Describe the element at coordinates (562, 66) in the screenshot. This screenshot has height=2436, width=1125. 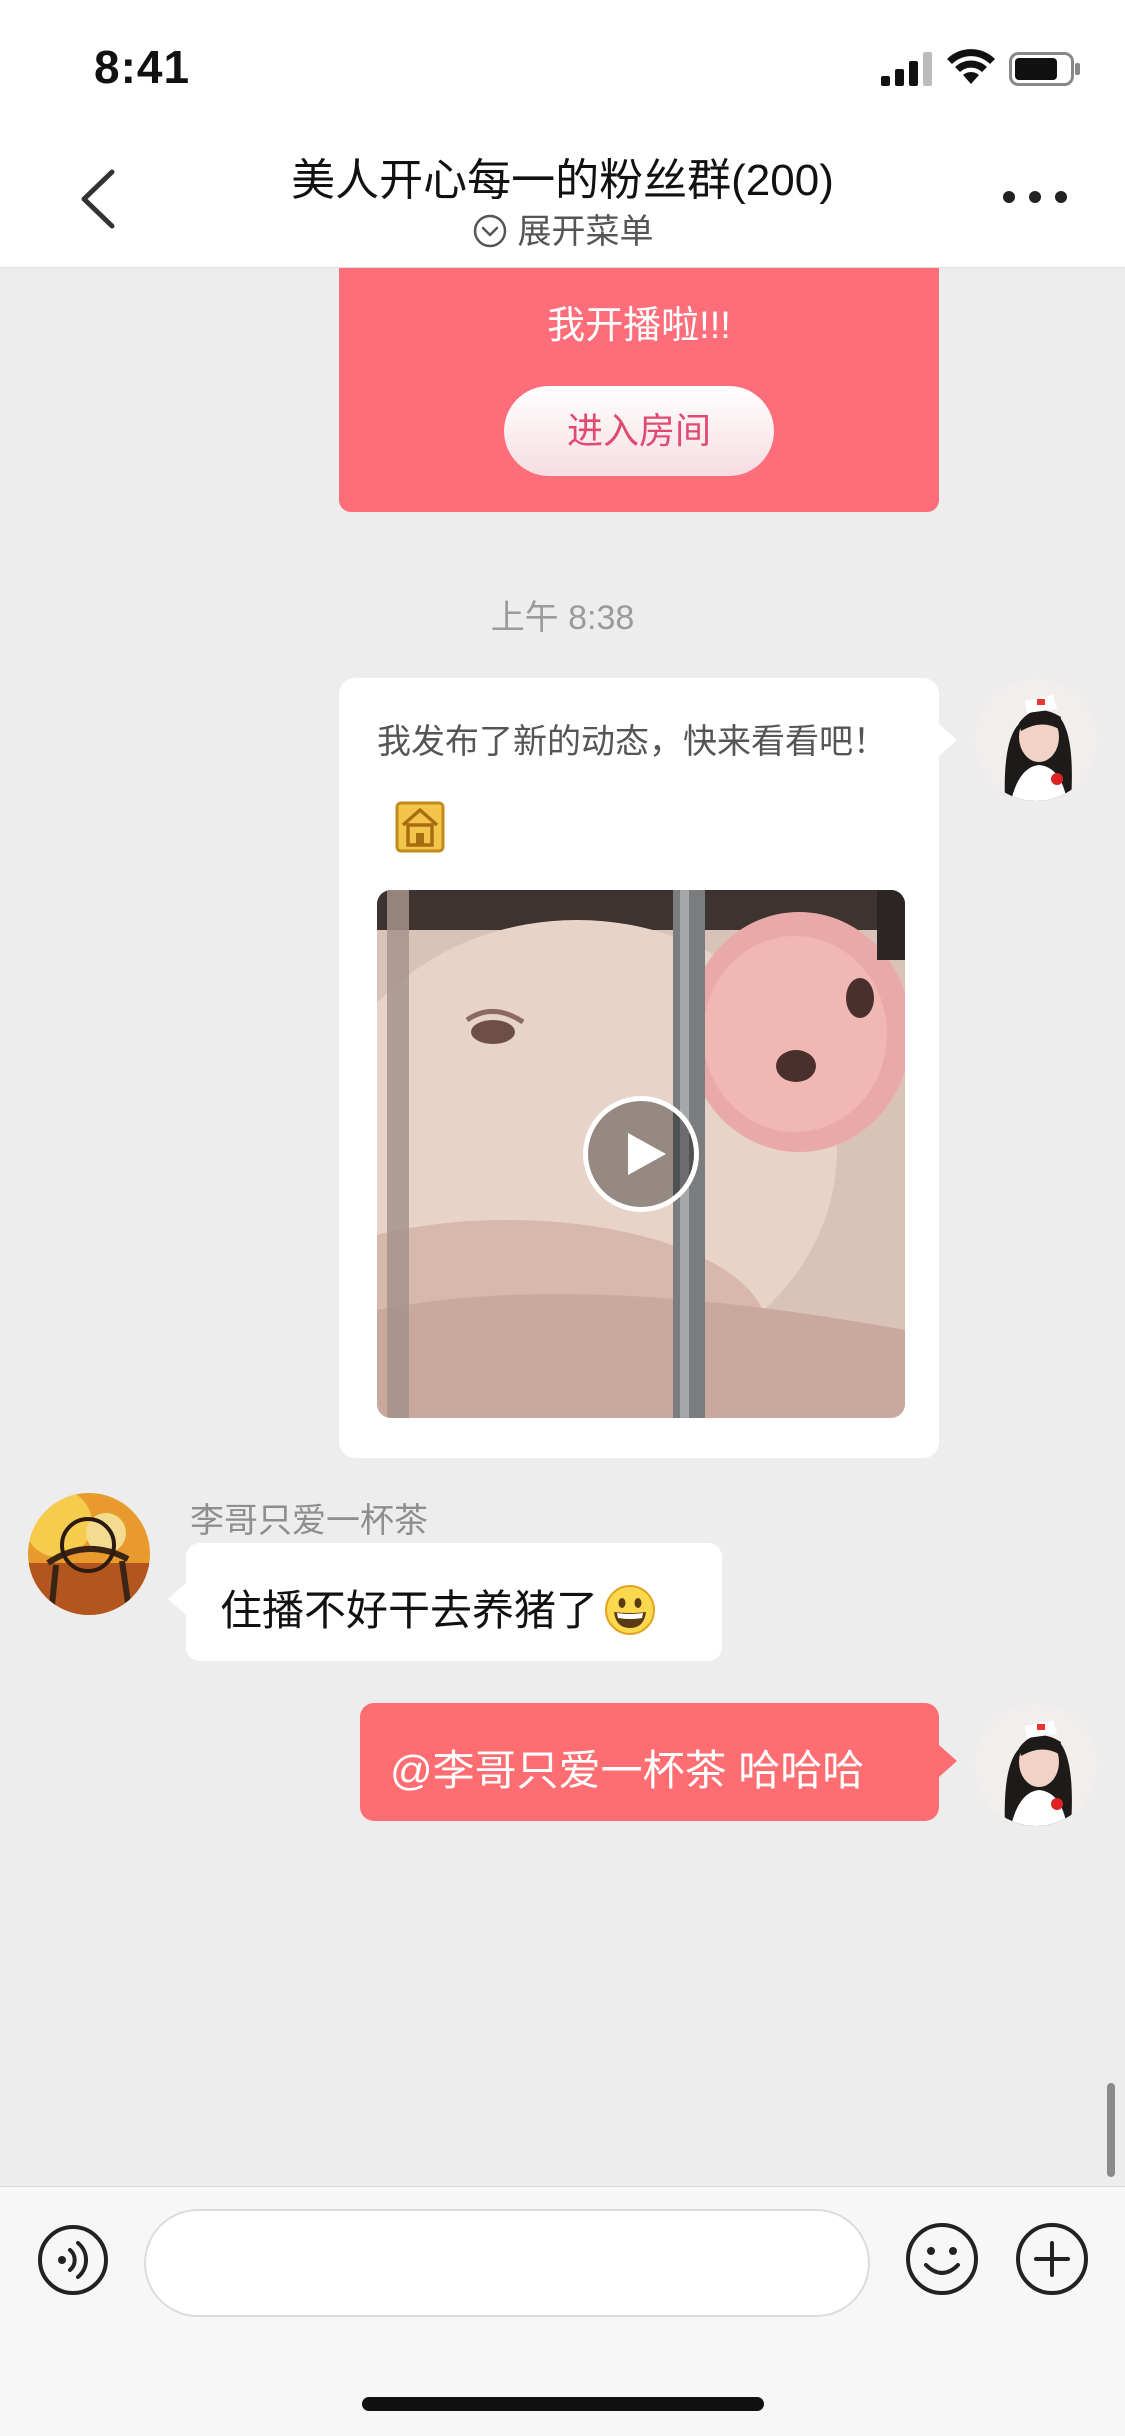
I see `status-bar: 8:41` at that location.